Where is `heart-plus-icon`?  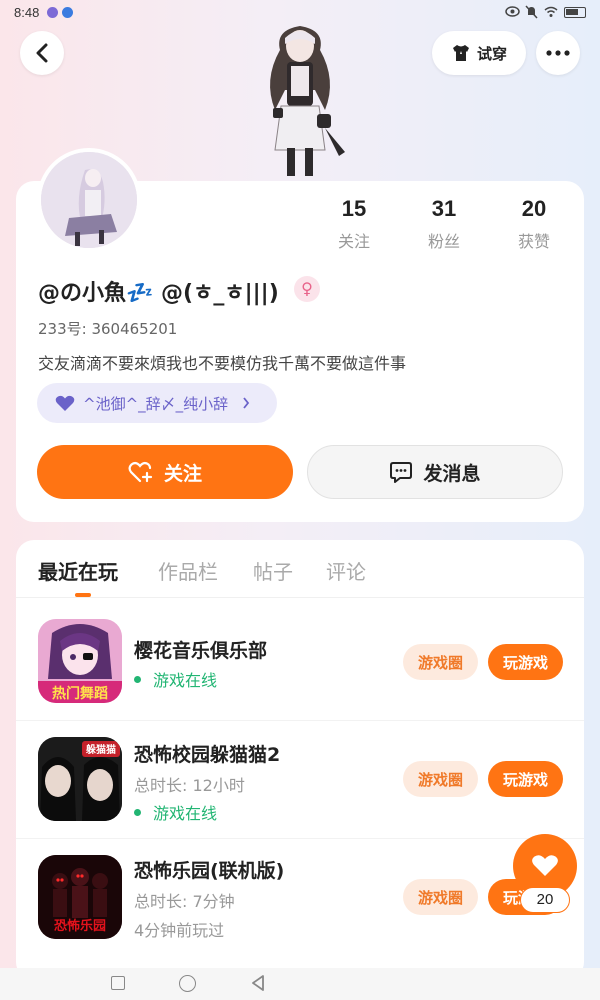
heart-plus-icon is located at coordinates (140, 472).